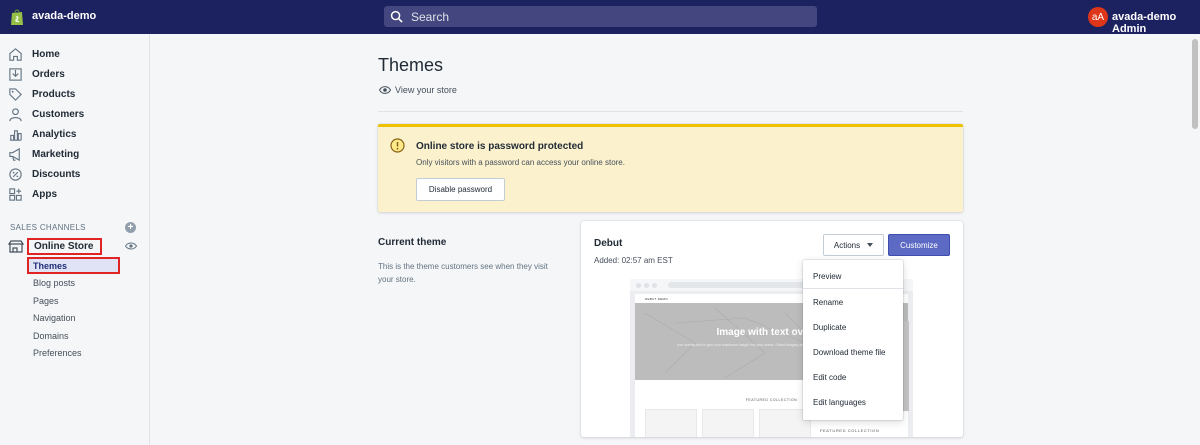 The image size is (1200, 445). Describe the element at coordinates (460, 189) in the screenshot. I see `disable-password-button: Disable password` at that location.